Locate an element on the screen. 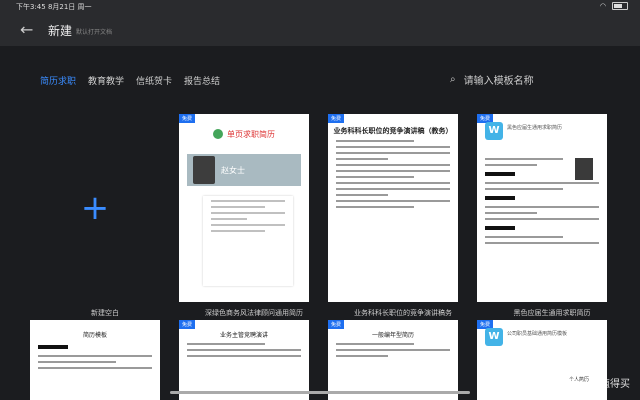  page-title: 新建 is located at coordinates (60, 31).